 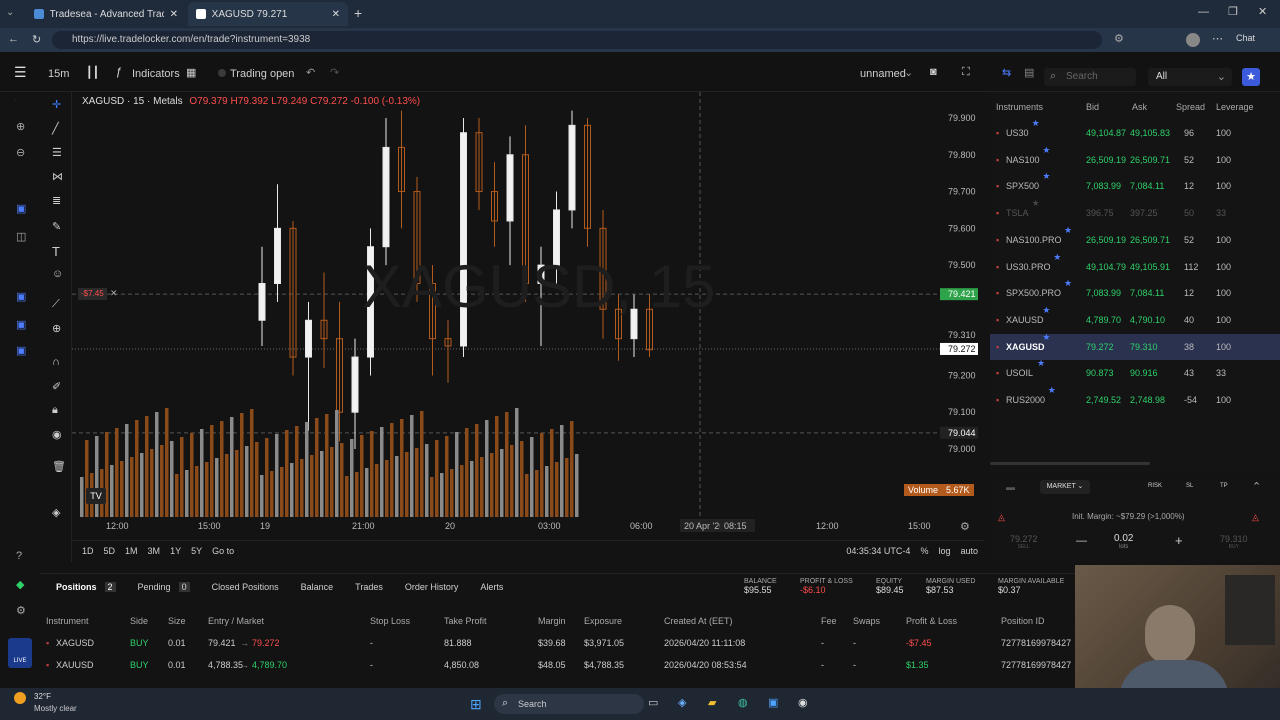 What do you see at coordinates (56, 304) in the screenshot?
I see `ruler-icon: ⟋` at bounding box center [56, 304].